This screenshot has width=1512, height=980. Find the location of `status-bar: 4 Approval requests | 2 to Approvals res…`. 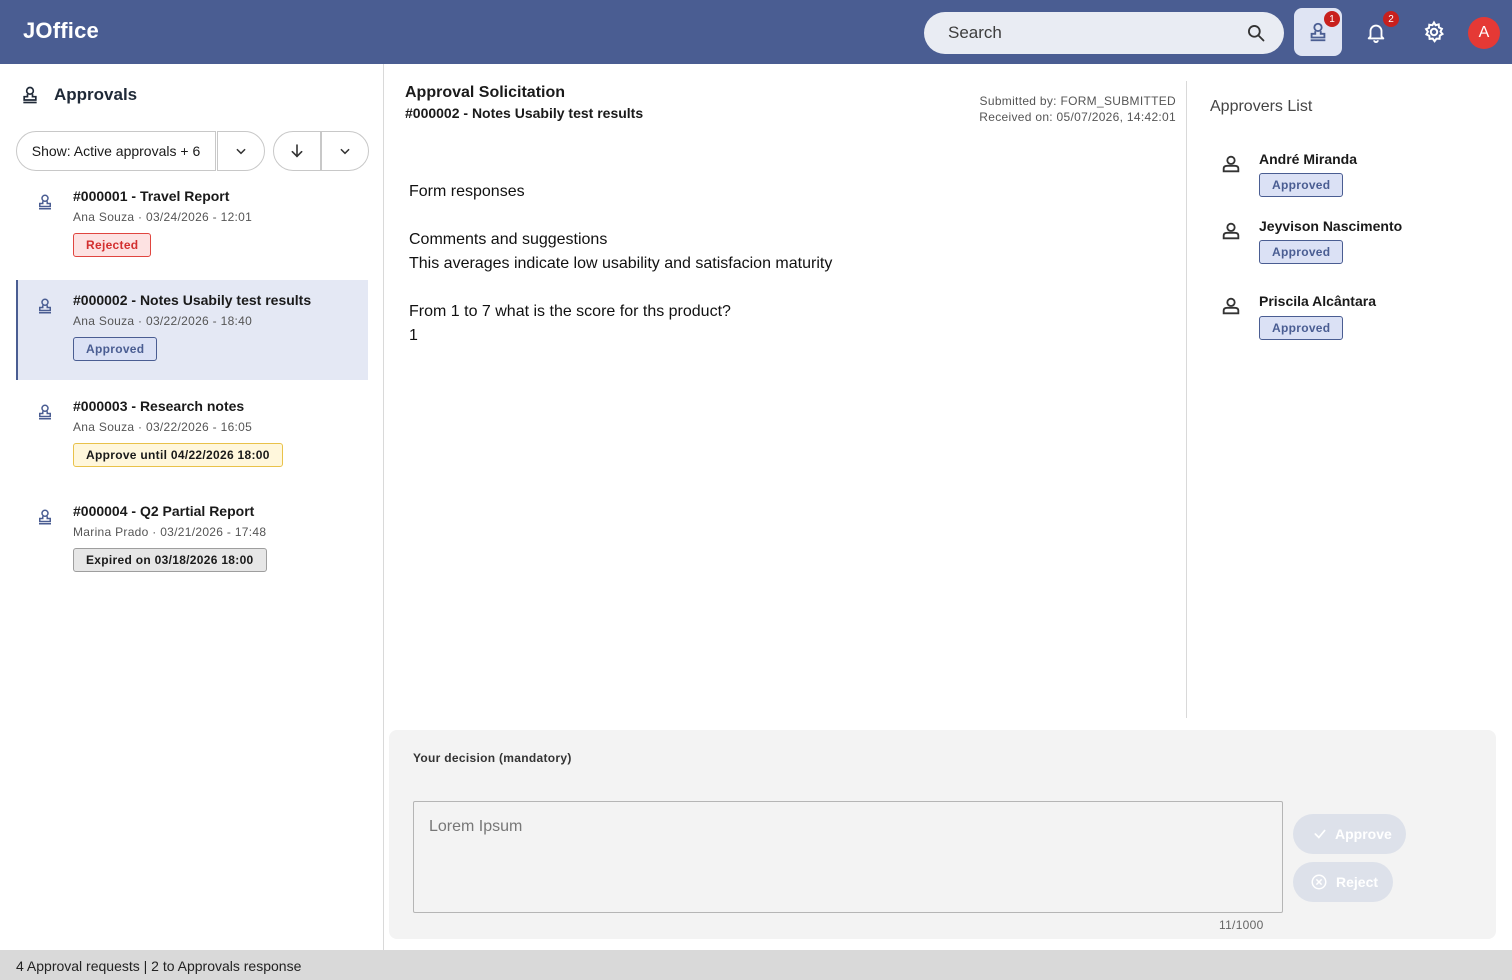

status-bar: 4 Approval requests | 2 to Approvals res… is located at coordinates (756, 965).